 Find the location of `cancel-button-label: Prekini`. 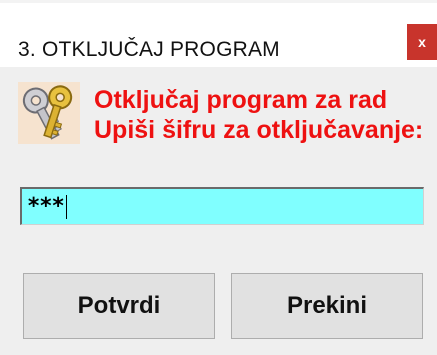

cancel-button-label: Prekini is located at coordinates (327, 305).